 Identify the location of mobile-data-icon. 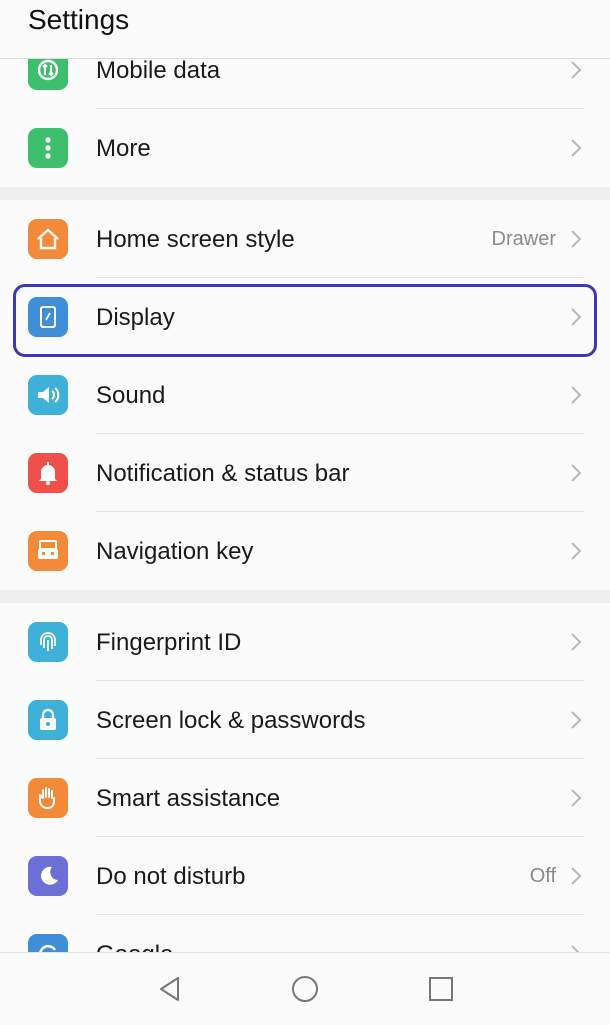
(48, 74).